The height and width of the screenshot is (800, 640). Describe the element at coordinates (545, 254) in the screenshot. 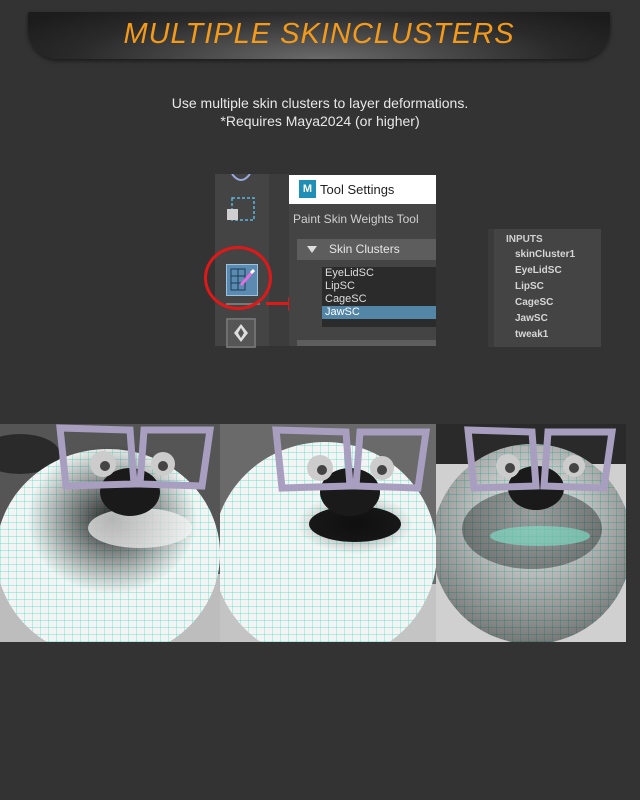

I see `input-item: skinCluster1` at that location.